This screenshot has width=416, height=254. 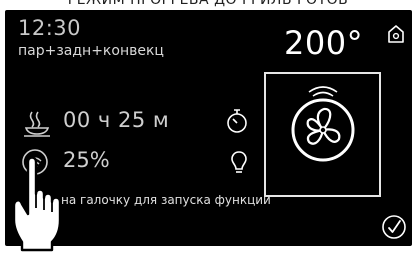 What do you see at coordinates (323, 124) in the screenshot?
I see `fan-icon` at bounding box center [323, 124].